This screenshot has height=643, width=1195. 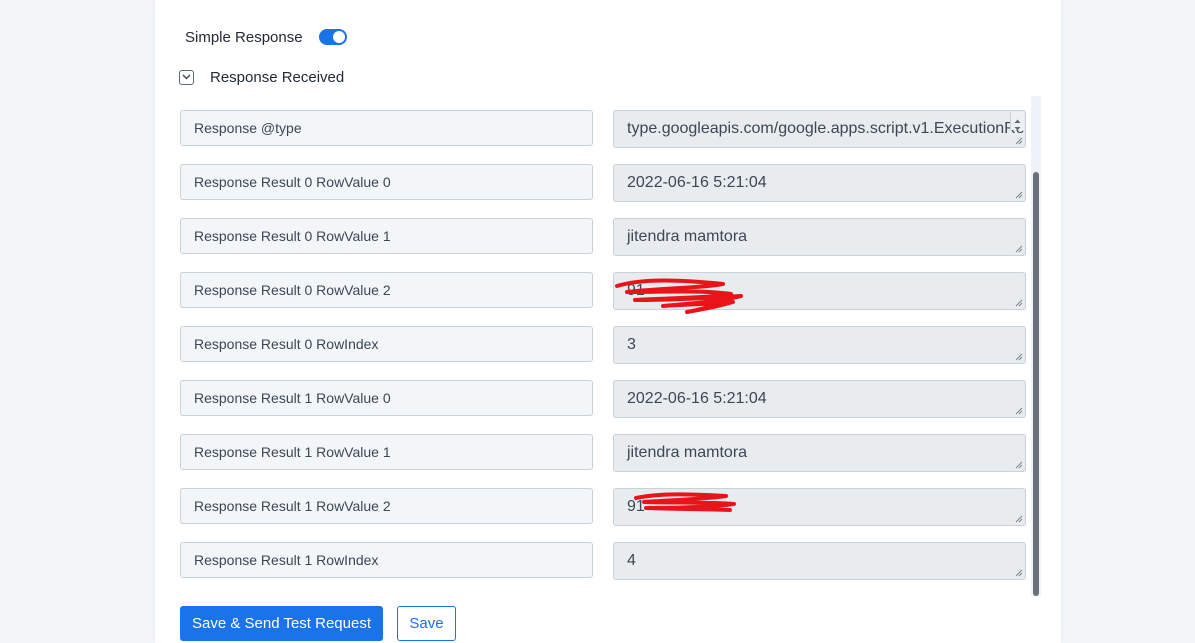 I want to click on response-row: Response Result 0 RowValue 2 91, so click(x=605, y=293).